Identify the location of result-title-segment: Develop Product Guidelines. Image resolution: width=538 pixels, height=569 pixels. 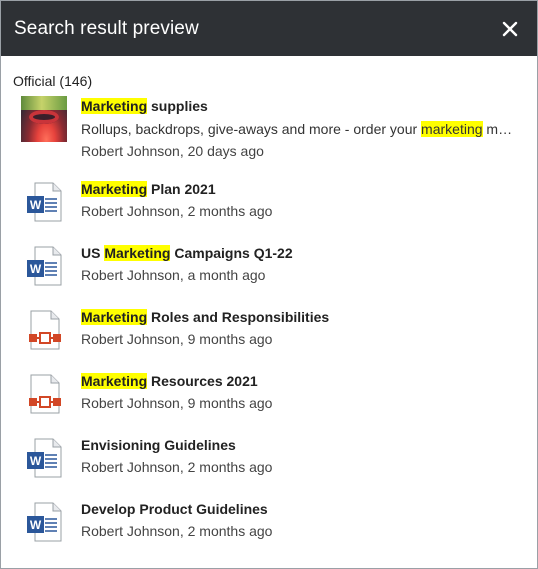
(174, 509).